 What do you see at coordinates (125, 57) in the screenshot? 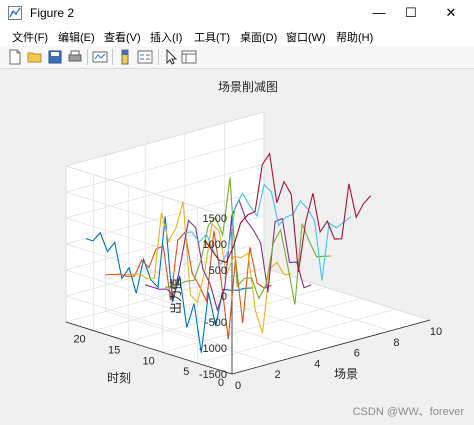
I see `insert-colorbar-icon` at bounding box center [125, 57].